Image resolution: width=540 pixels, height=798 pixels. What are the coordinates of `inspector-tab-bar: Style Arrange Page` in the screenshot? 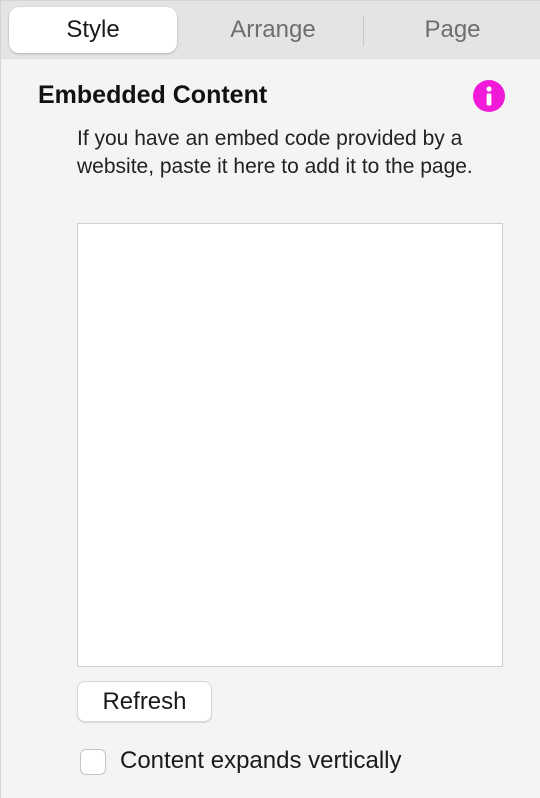 It's located at (270, 30).